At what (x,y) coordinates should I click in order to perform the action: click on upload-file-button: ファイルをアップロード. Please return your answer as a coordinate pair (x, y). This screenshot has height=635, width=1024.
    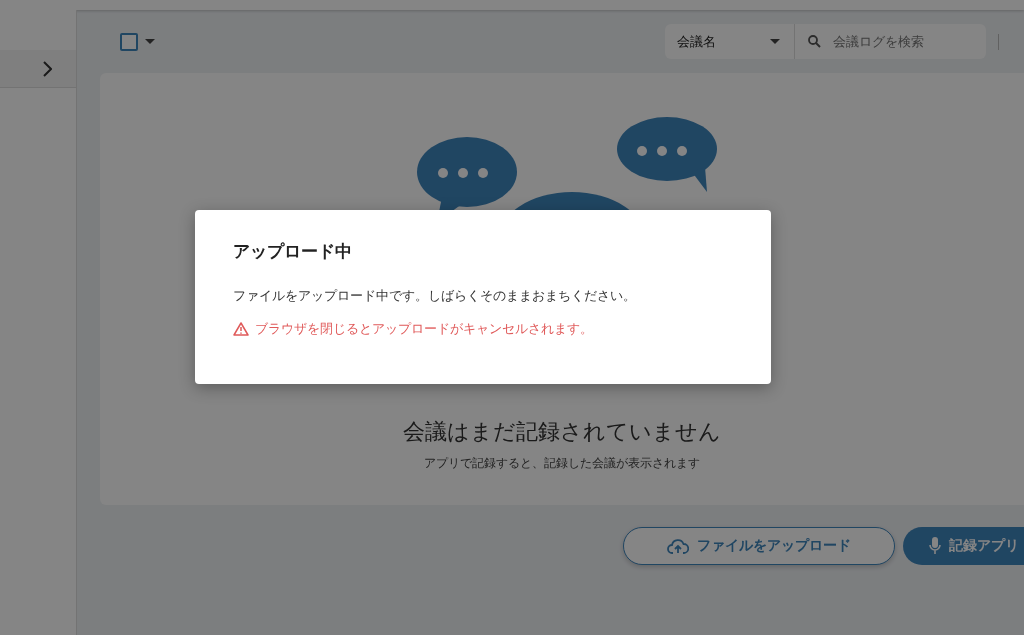
    Looking at the image, I should click on (759, 546).